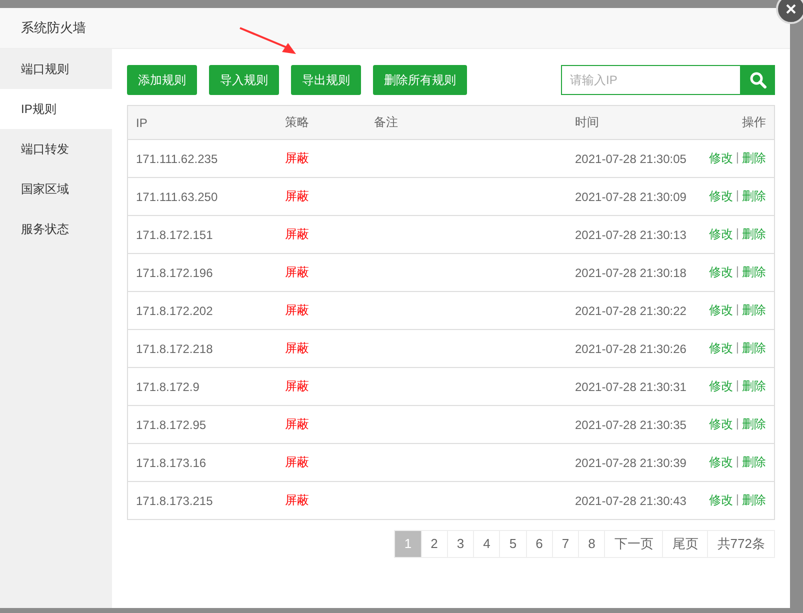 This screenshot has width=803, height=613. What do you see at coordinates (460, 544) in the screenshot?
I see `page-link: 3` at bounding box center [460, 544].